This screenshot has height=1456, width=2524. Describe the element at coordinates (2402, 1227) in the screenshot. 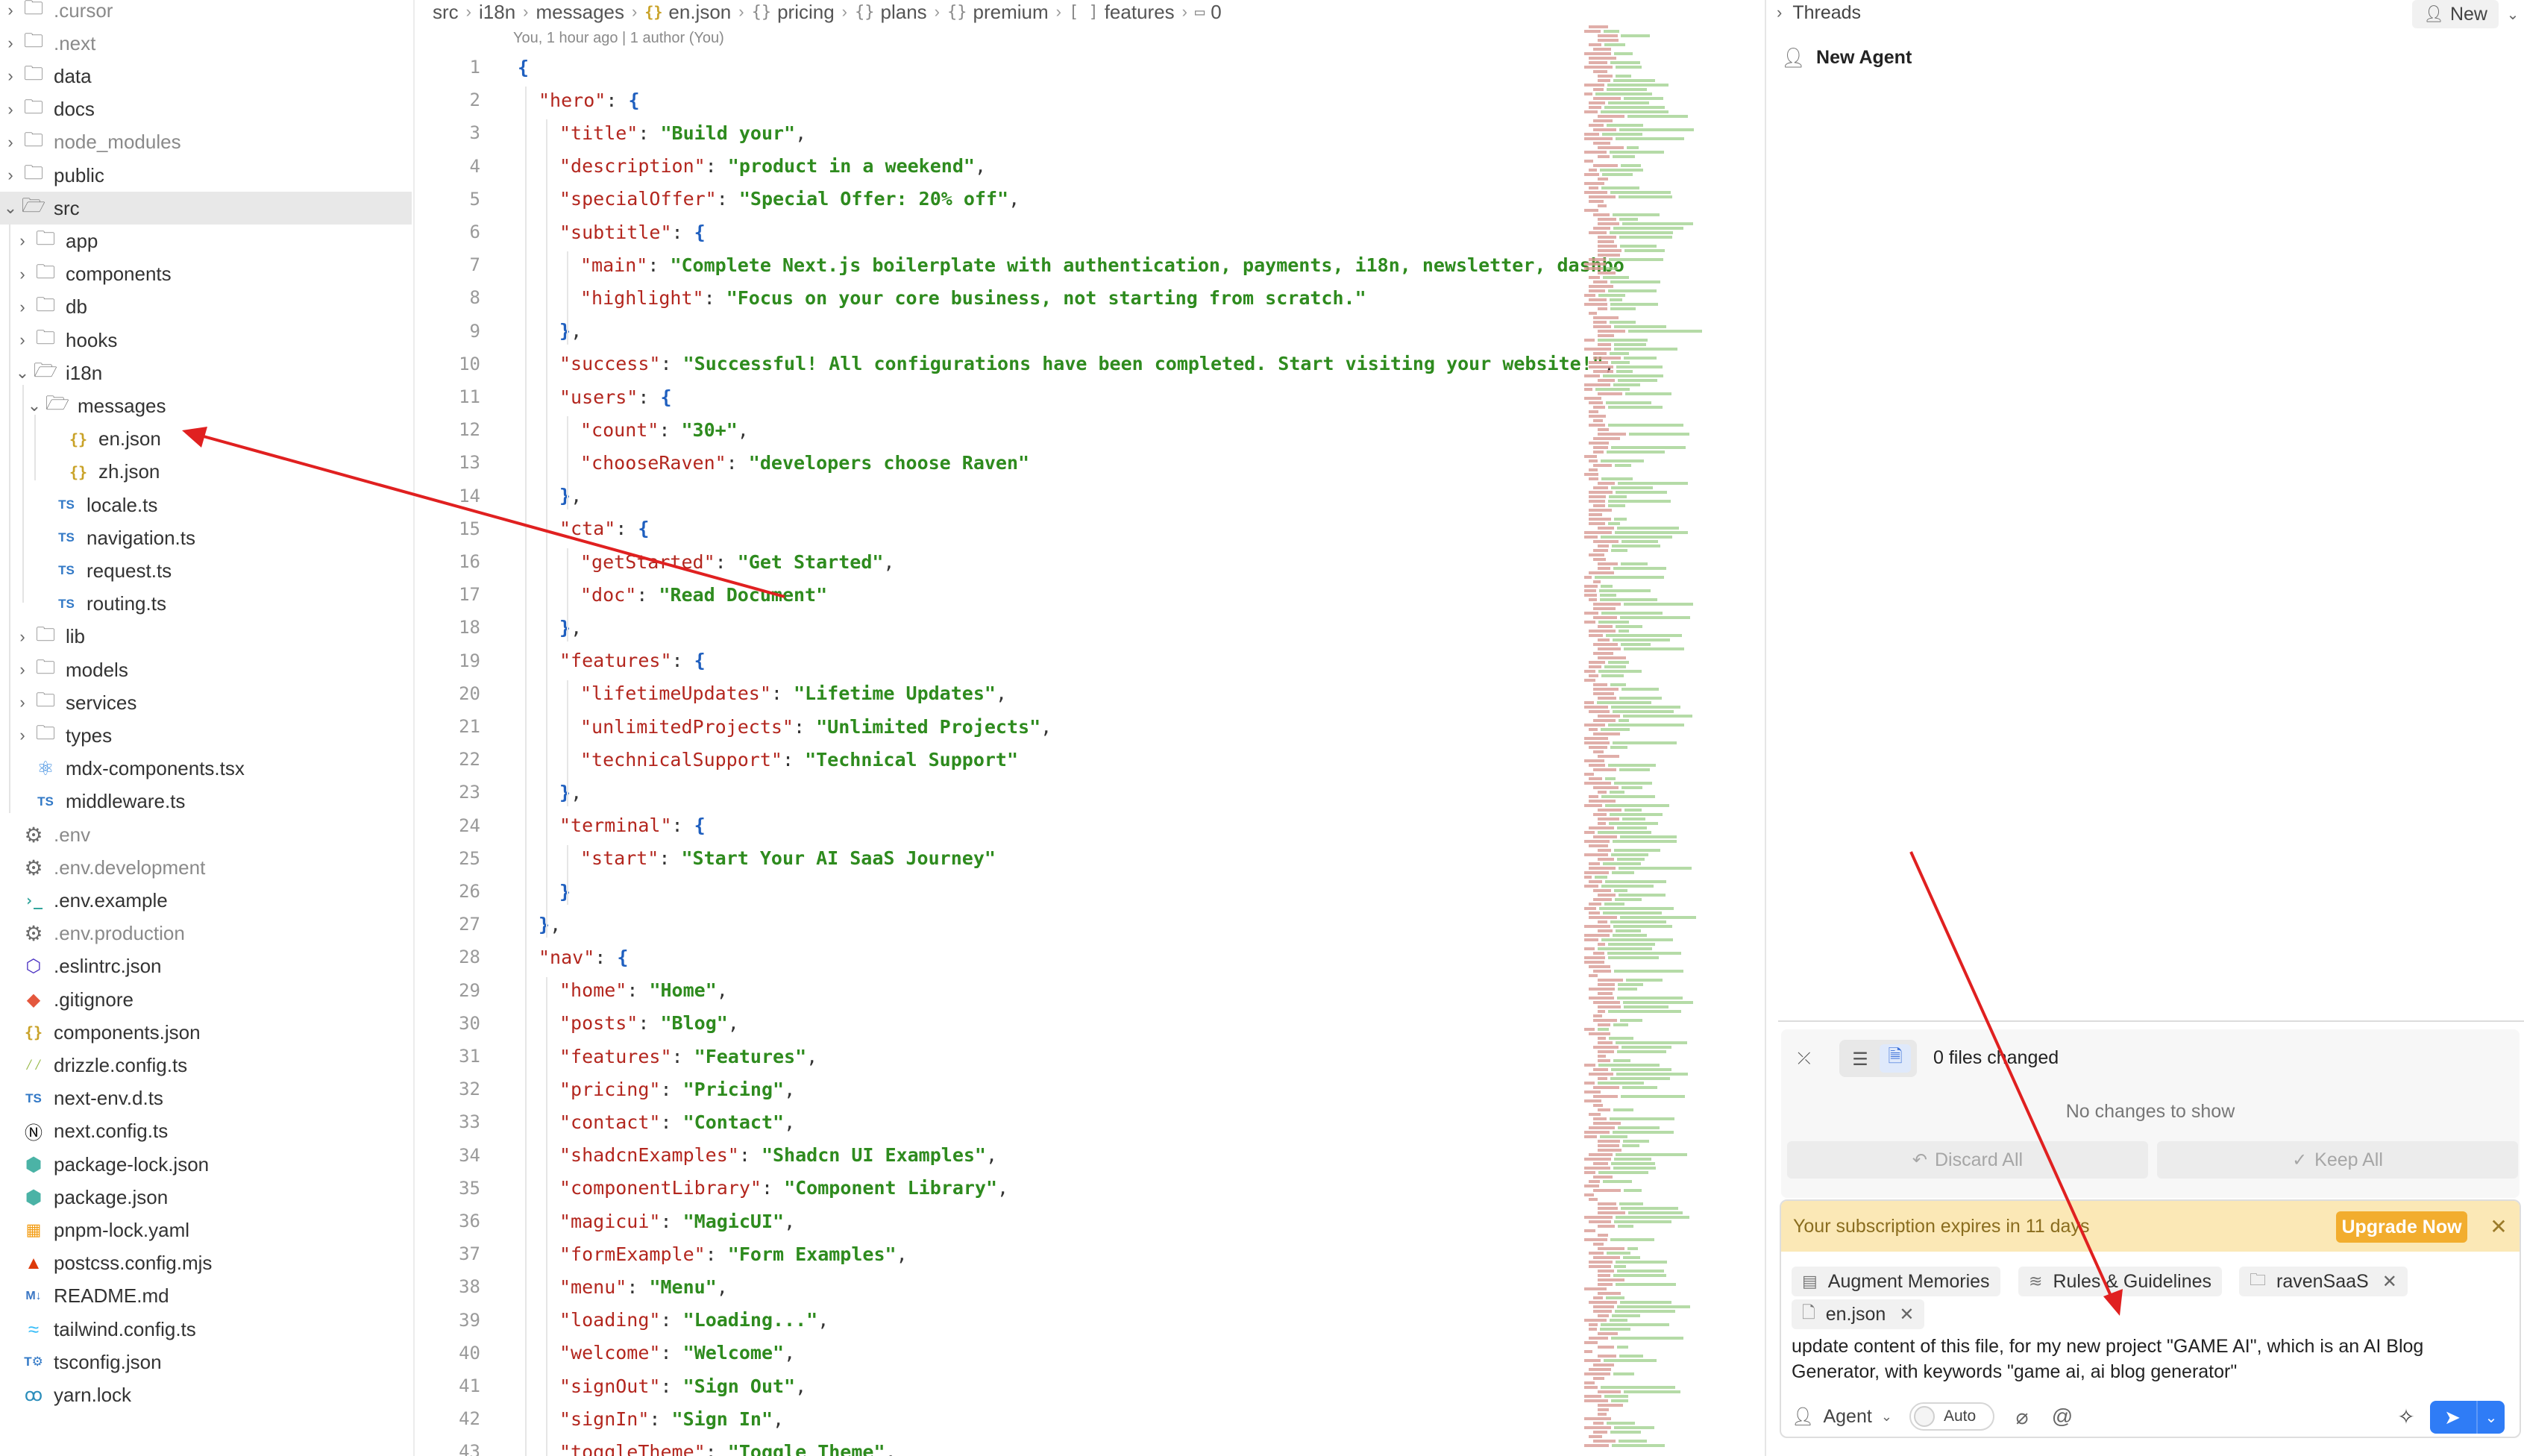

I see `upgrade-now-button: Upgrade Now` at that location.